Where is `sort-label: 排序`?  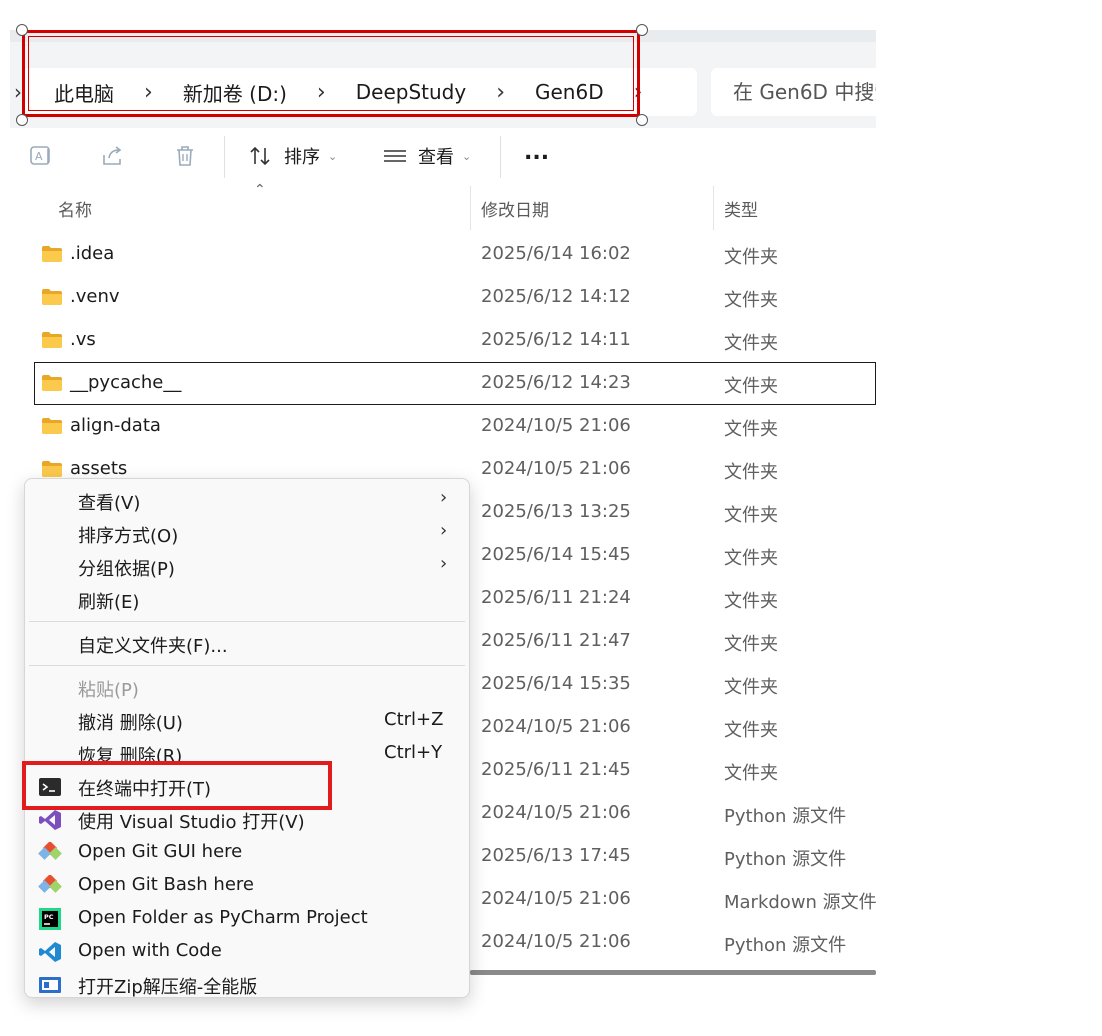
sort-label: 排序 is located at coordinates (302, 157).